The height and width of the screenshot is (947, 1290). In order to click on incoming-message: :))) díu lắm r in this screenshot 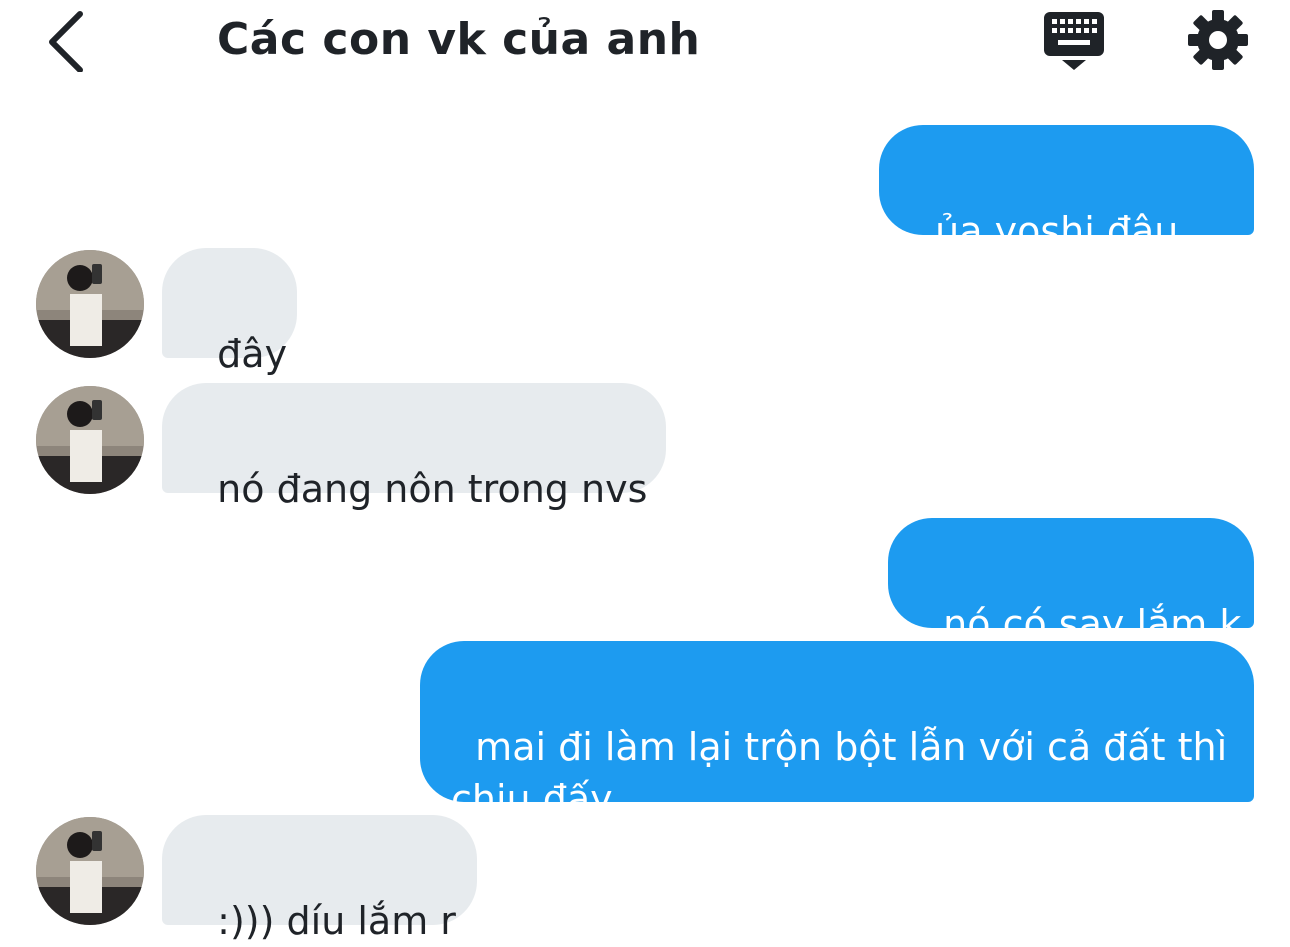, I will do `click(319, 879)`.